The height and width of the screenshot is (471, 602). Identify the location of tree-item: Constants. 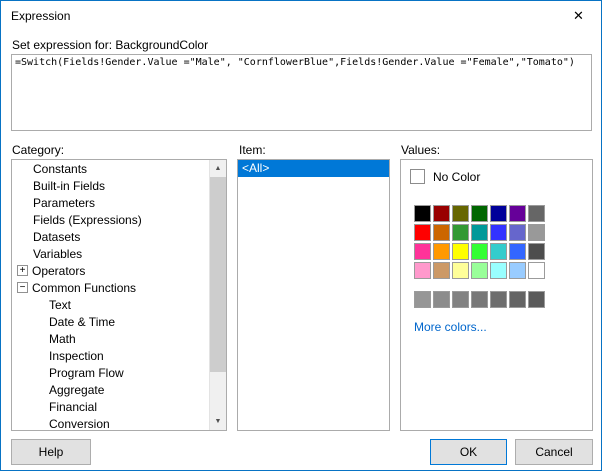
(110, 168).